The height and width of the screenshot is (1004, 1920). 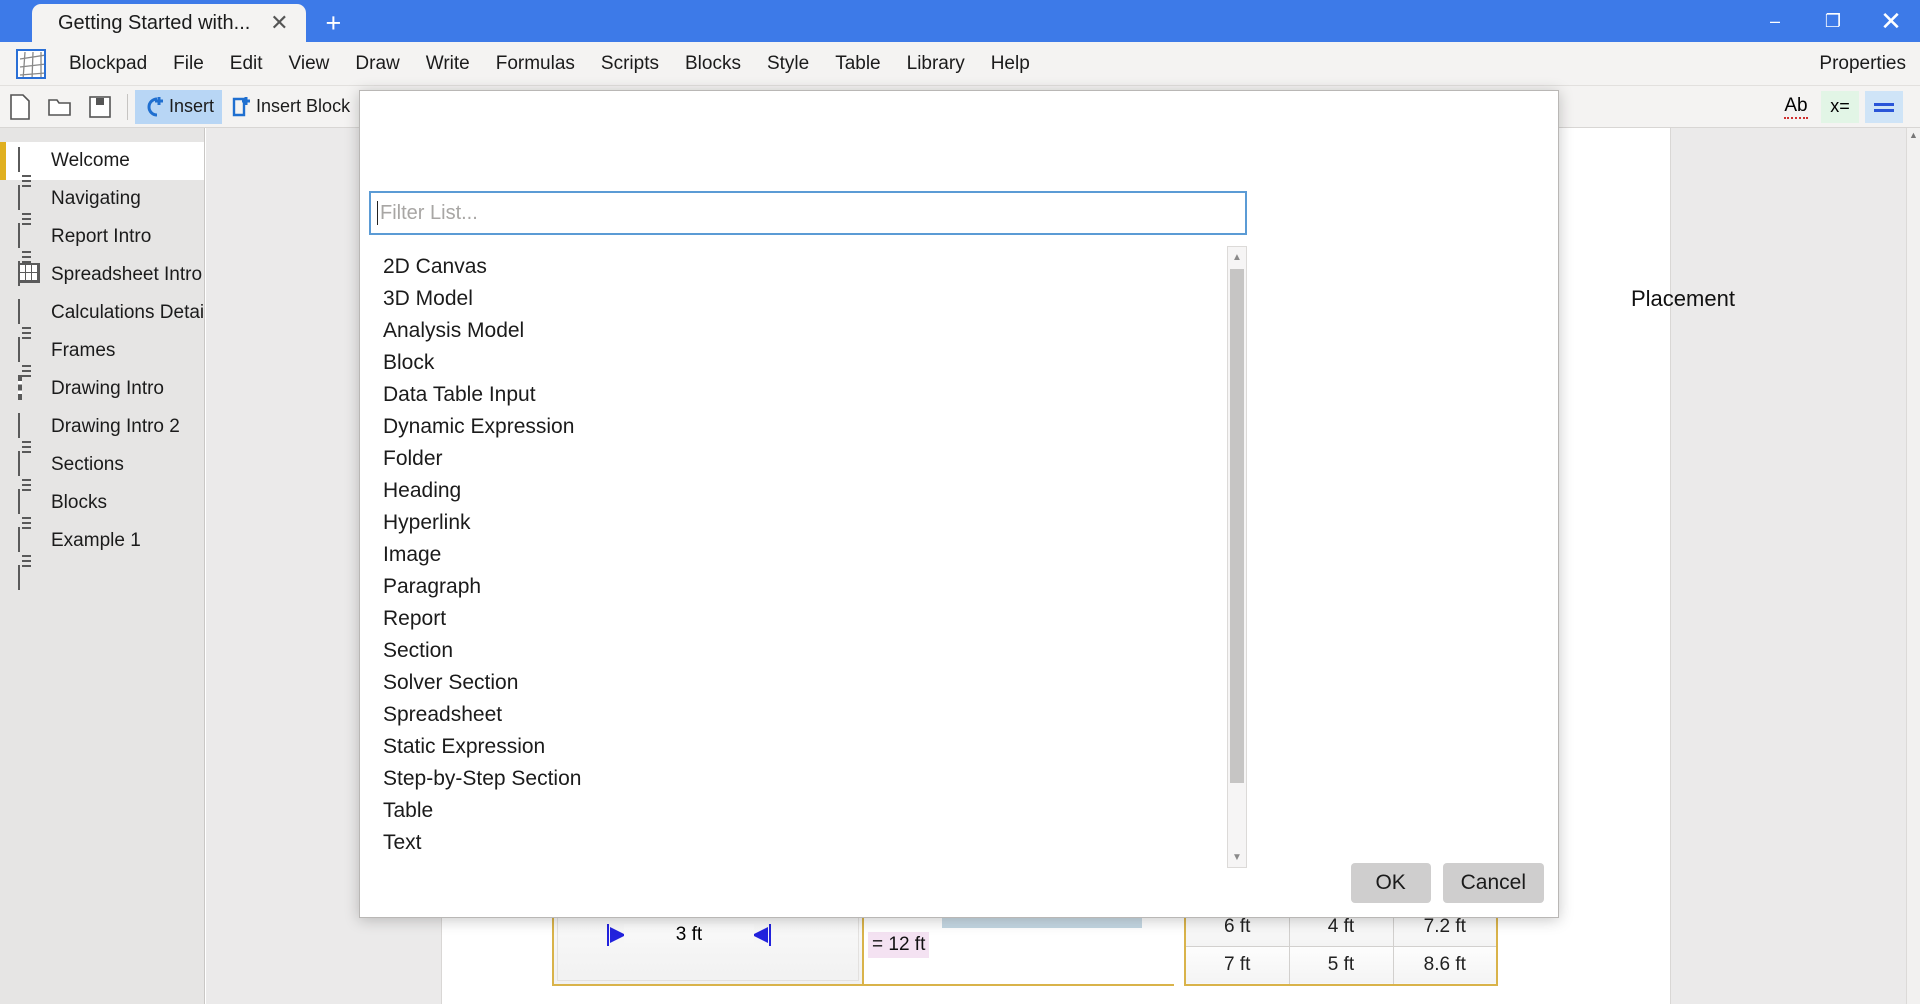 I want to click on ok-button: OK, so click(x=1390, y=883).